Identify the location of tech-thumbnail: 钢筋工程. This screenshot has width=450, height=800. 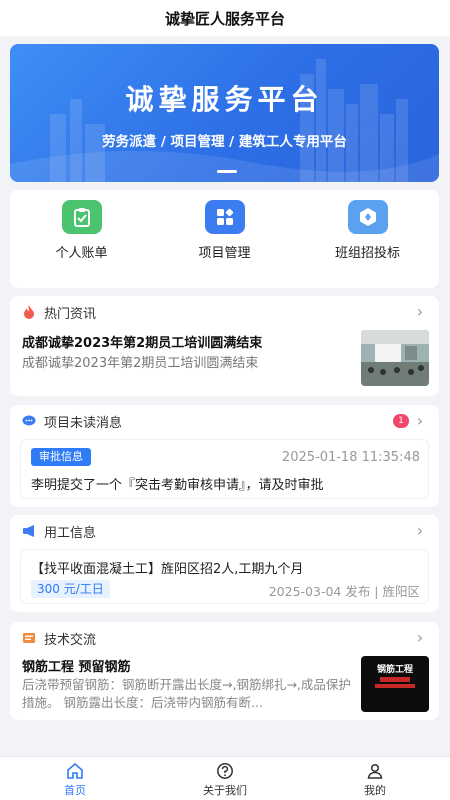
(395, 684).